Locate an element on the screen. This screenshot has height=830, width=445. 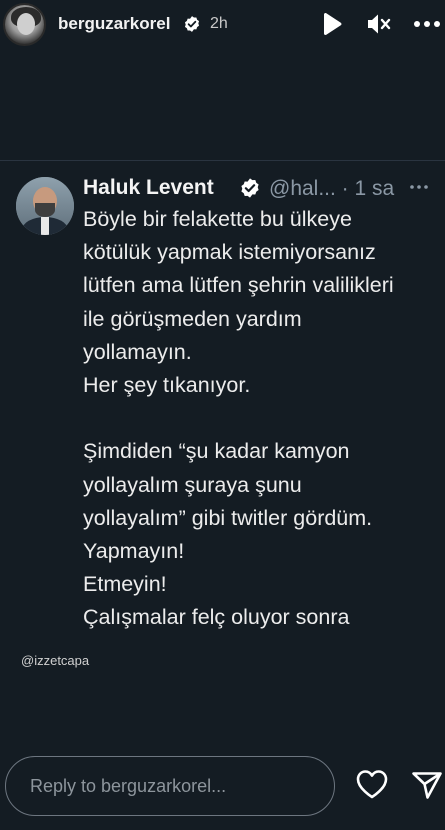
story-time: 2h is located at coordinates (219, 23).